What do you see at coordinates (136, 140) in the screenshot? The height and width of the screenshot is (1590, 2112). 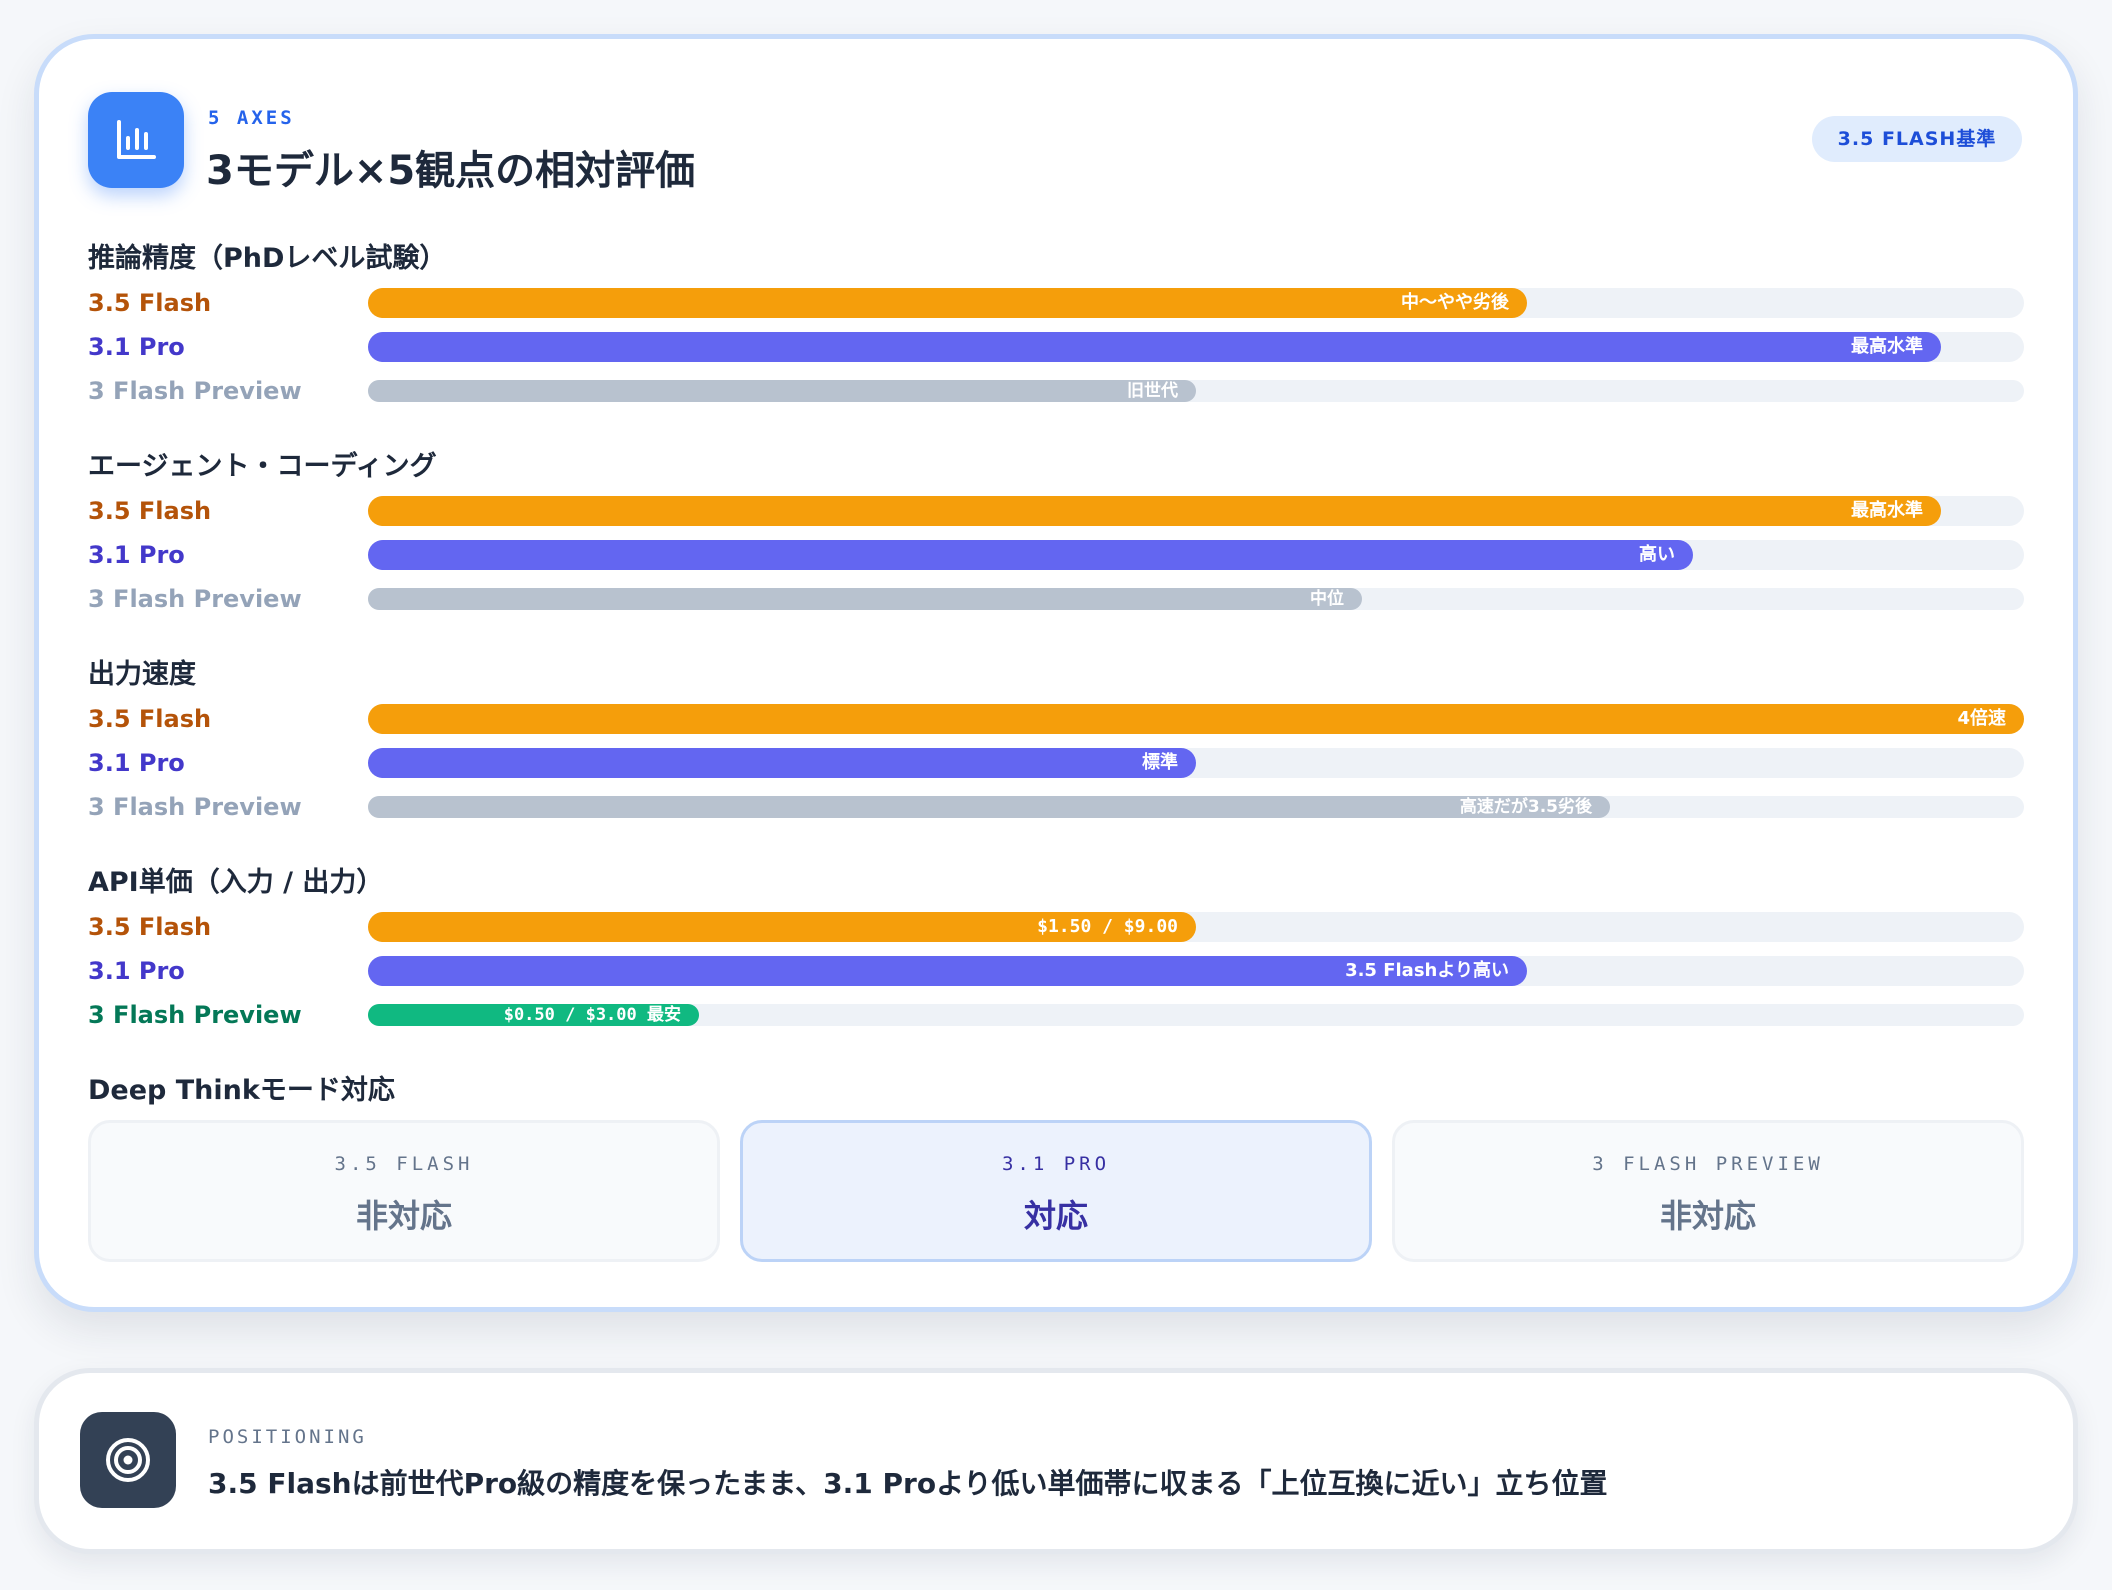 I see `bar-chart-icon` at bounding box center [136, 140].